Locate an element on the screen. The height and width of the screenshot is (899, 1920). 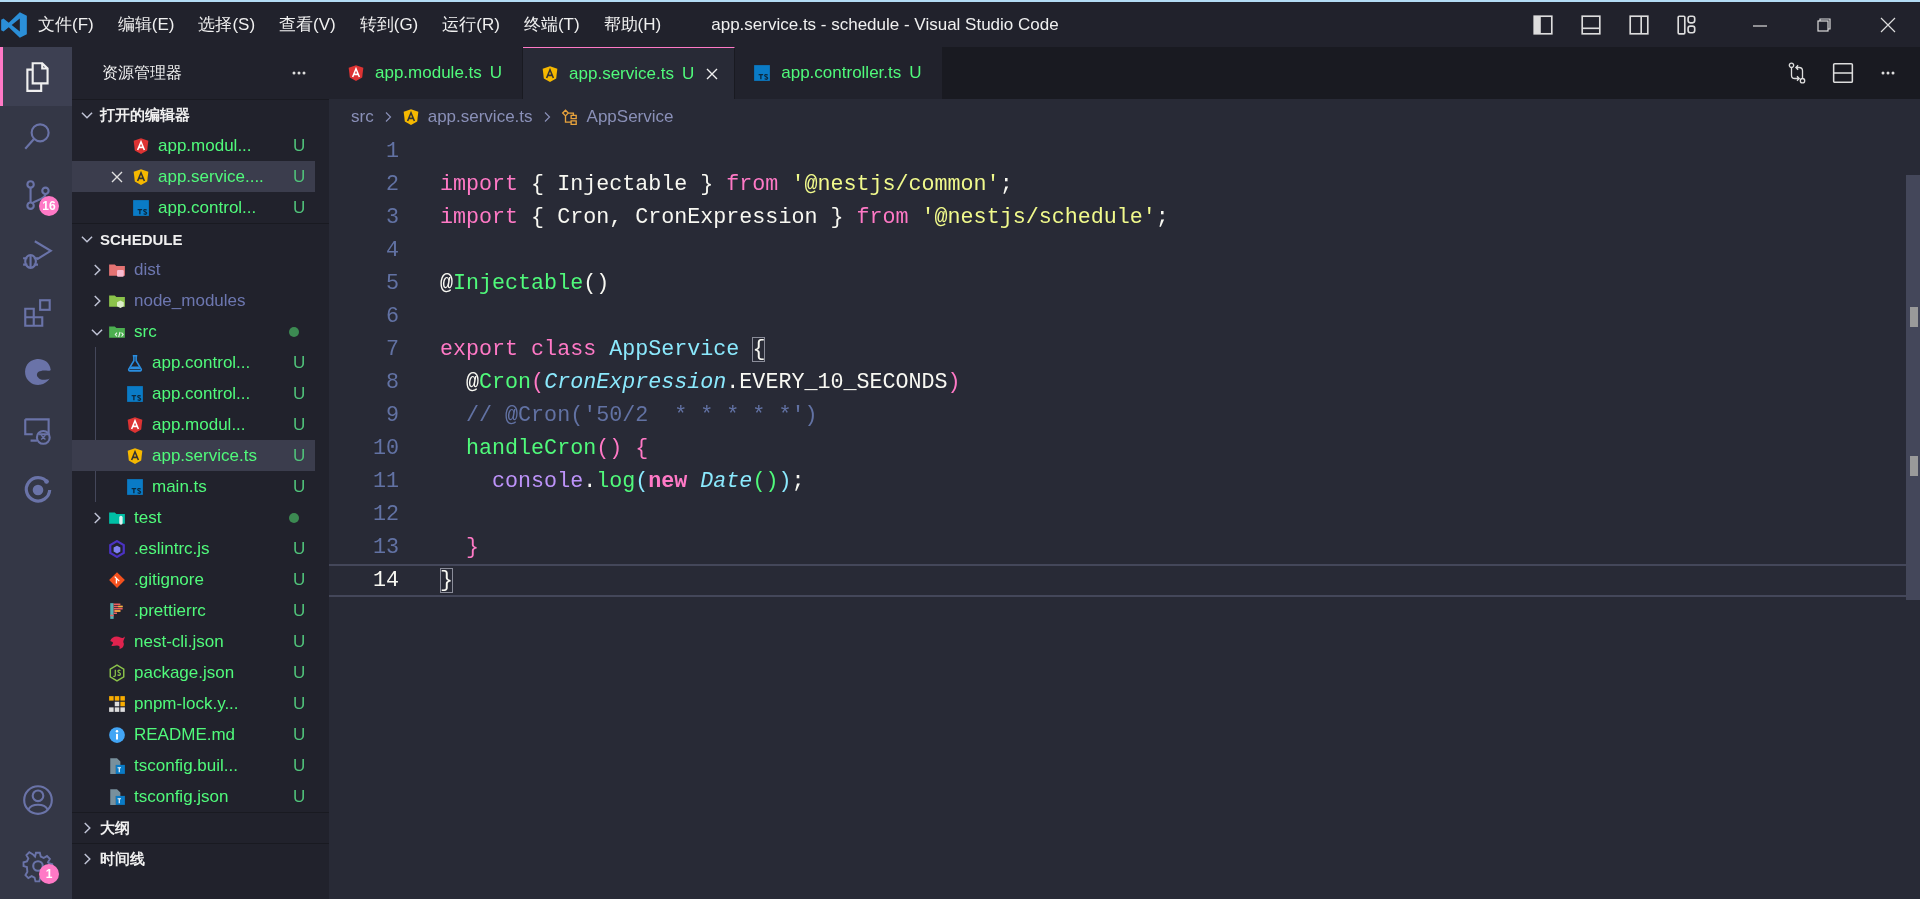
info-icon is located at coordinates (117, 734).